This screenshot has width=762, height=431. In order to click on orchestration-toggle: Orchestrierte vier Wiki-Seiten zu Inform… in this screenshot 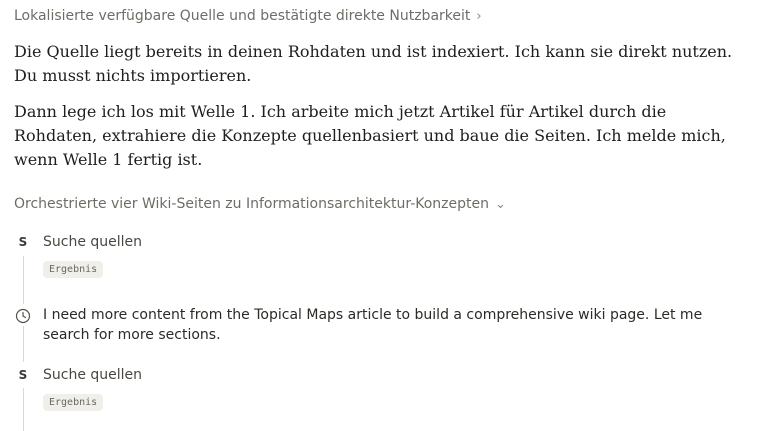, I will do `click(260, 204)`.